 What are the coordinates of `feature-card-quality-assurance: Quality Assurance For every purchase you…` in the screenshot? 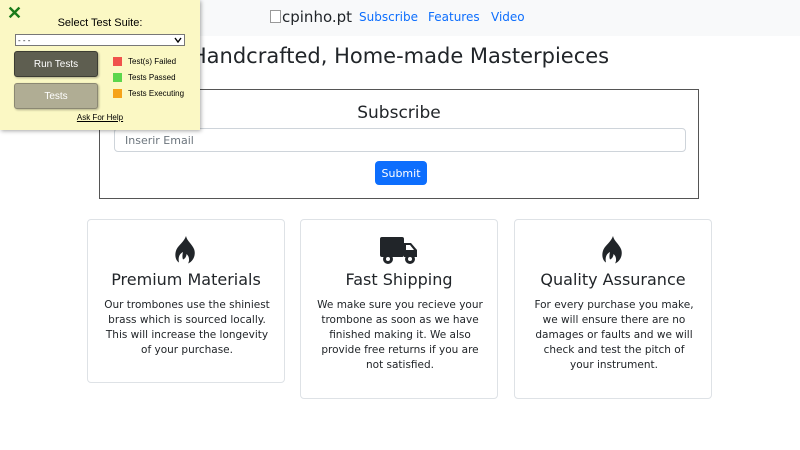 It's located at (613, 309).